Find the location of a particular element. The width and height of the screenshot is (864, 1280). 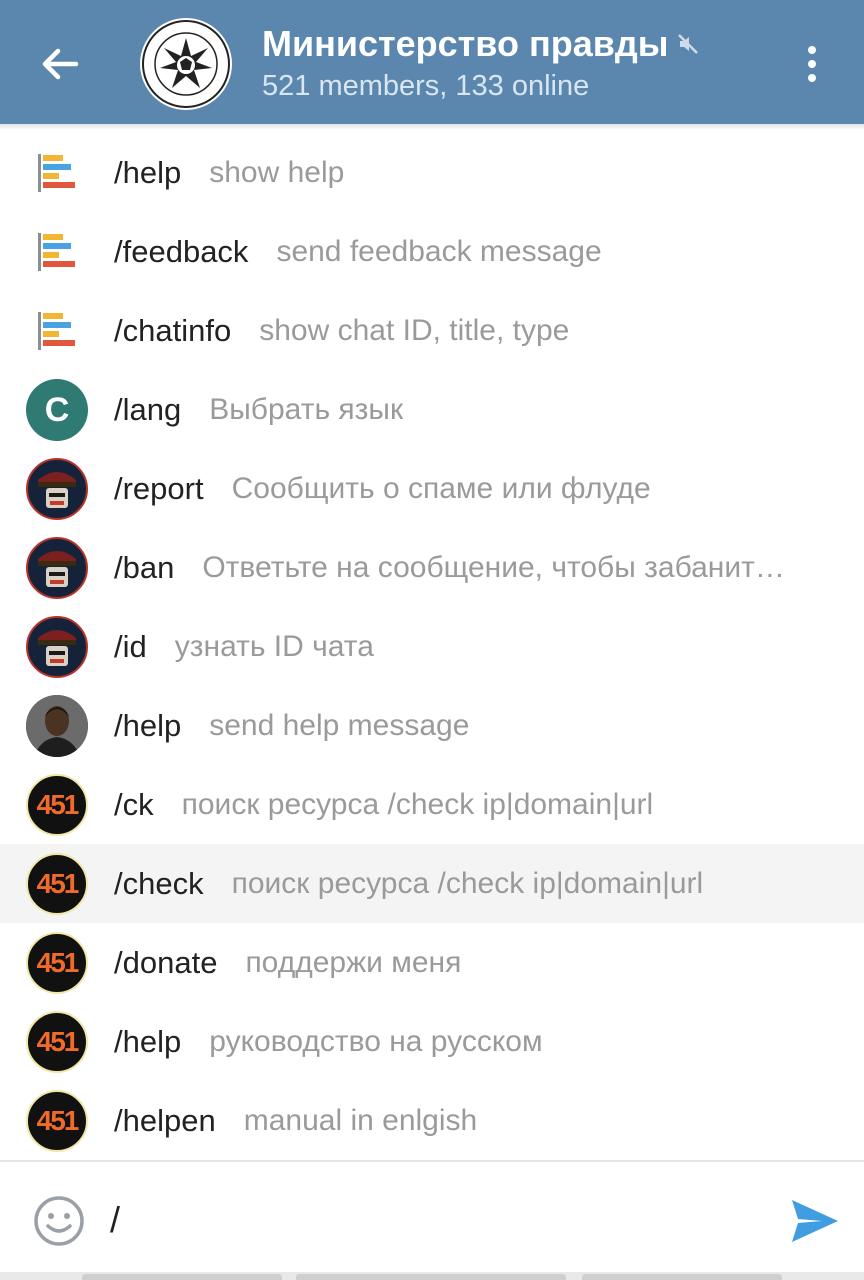

command-row-donate: 451 /donate поддержи меня is located at coordinates (432, 962).